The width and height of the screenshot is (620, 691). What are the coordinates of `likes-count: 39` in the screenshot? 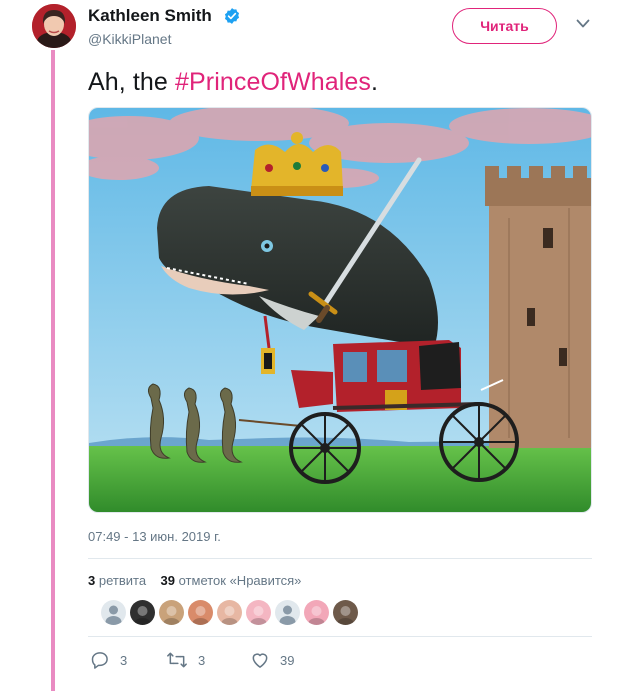 It's located at (167, 580).